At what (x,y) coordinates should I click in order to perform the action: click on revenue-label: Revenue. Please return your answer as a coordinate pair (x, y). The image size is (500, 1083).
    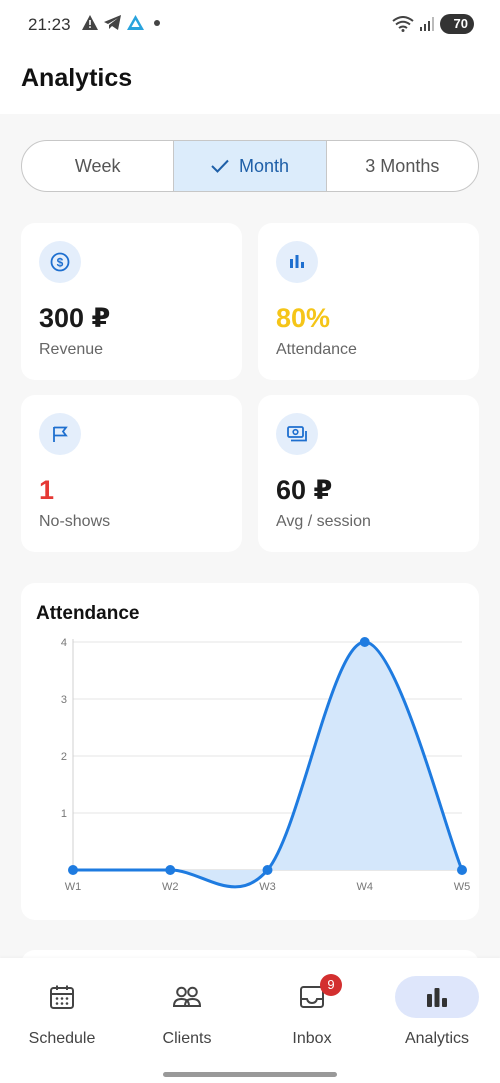
    Looking at the image, I should click on (71, 349).